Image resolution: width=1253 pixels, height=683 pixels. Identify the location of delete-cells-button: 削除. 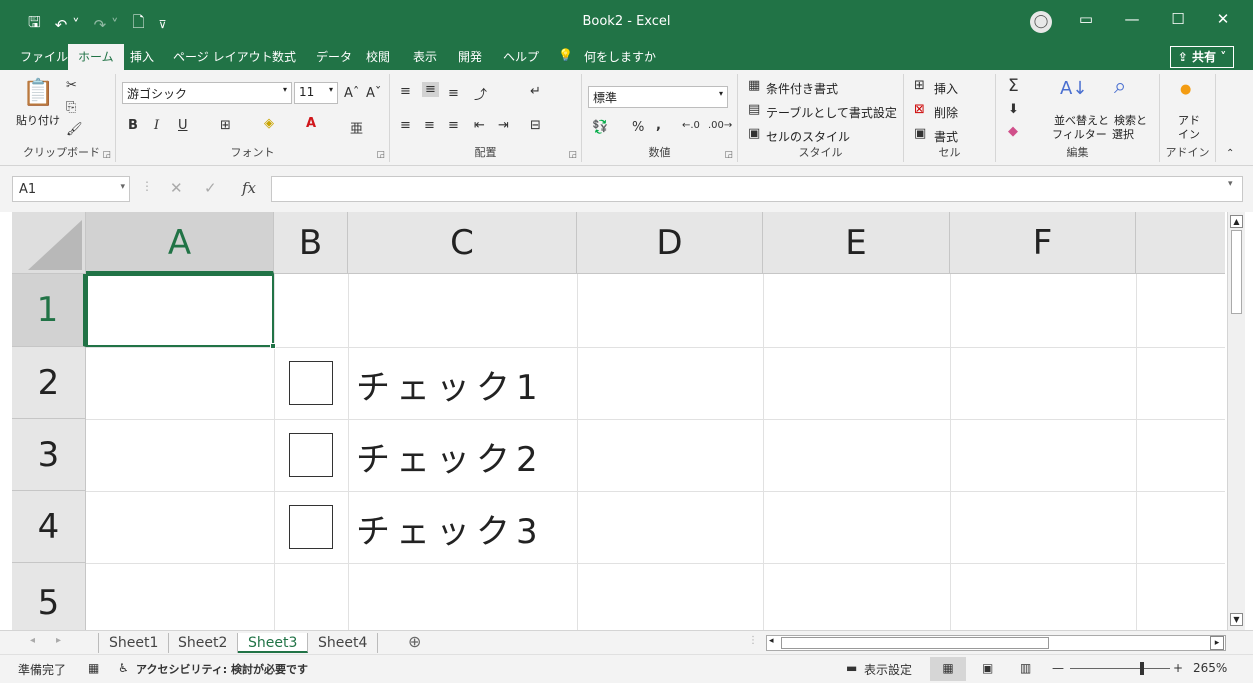
(946, 112).